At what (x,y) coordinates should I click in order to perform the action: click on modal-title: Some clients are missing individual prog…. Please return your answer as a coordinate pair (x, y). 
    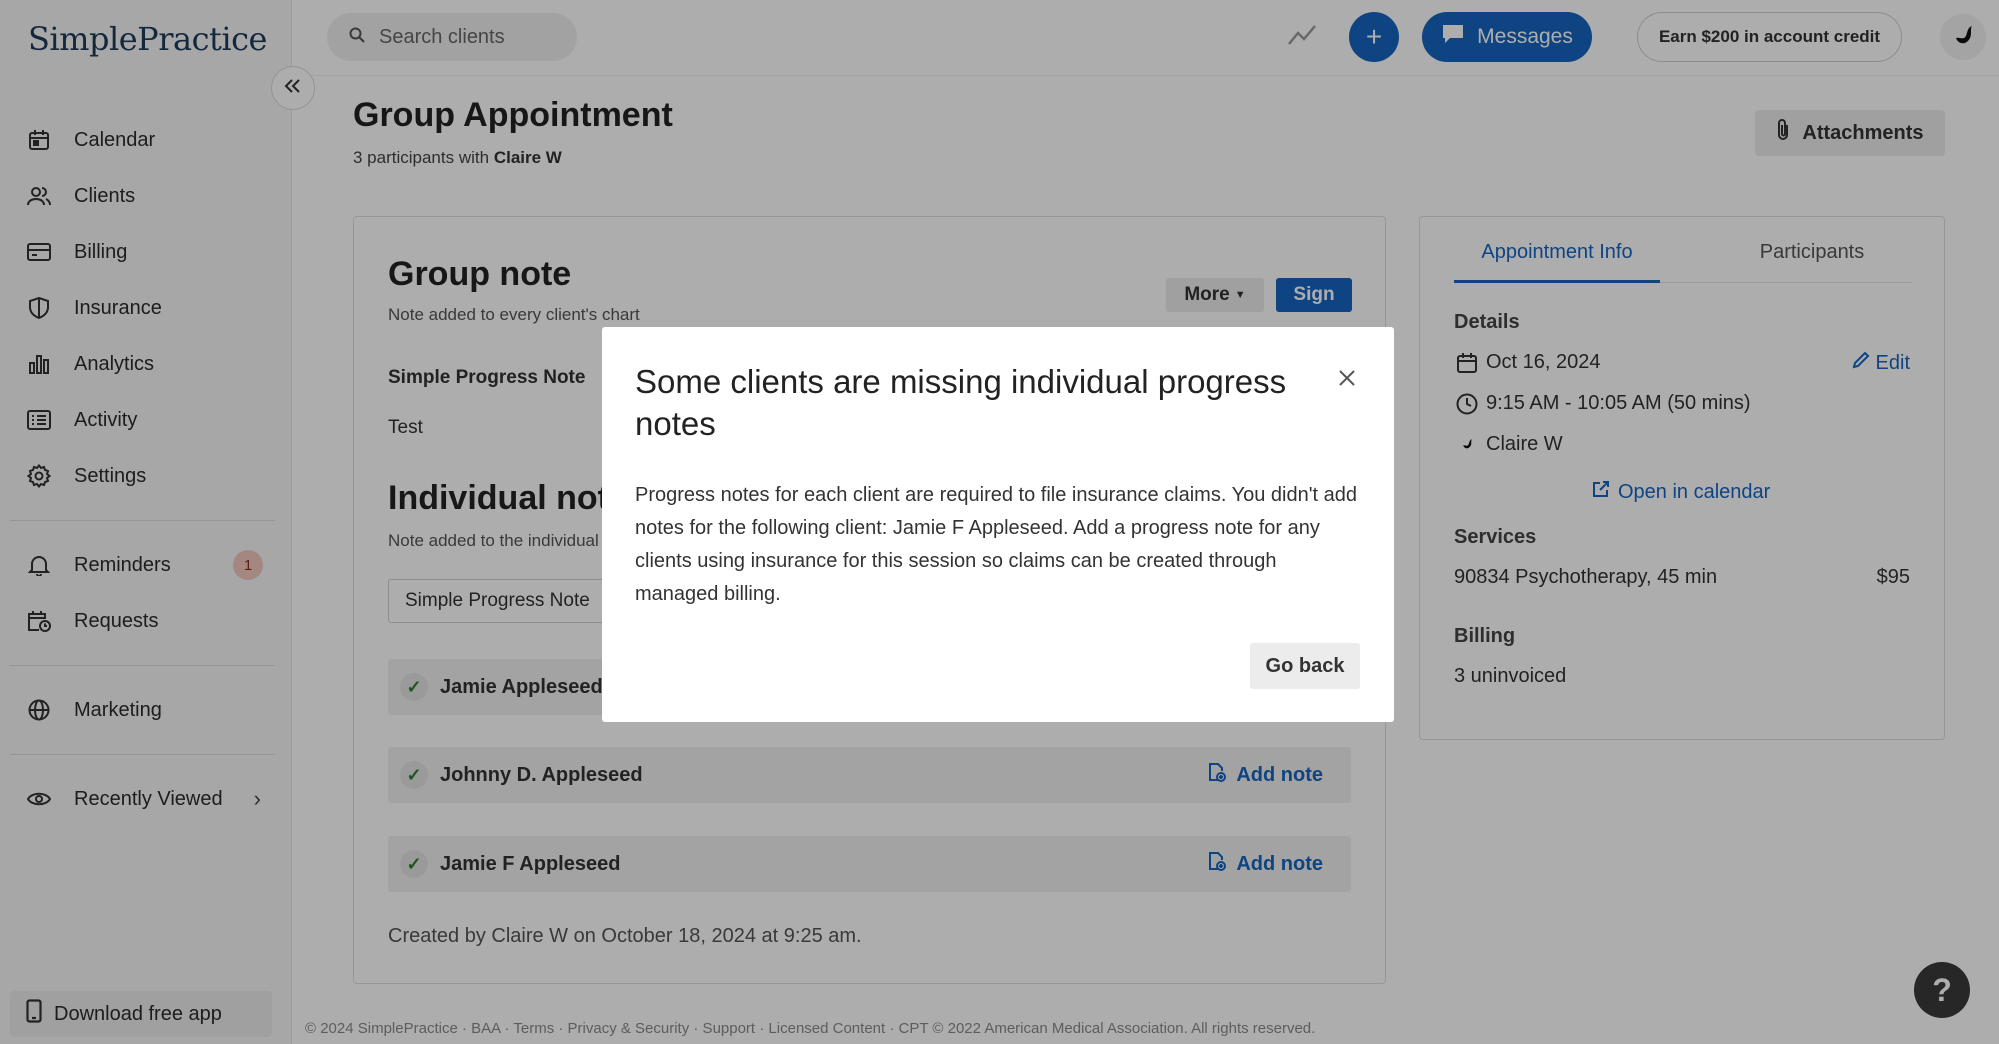
    Looking at the image, I should click on (961, 402).